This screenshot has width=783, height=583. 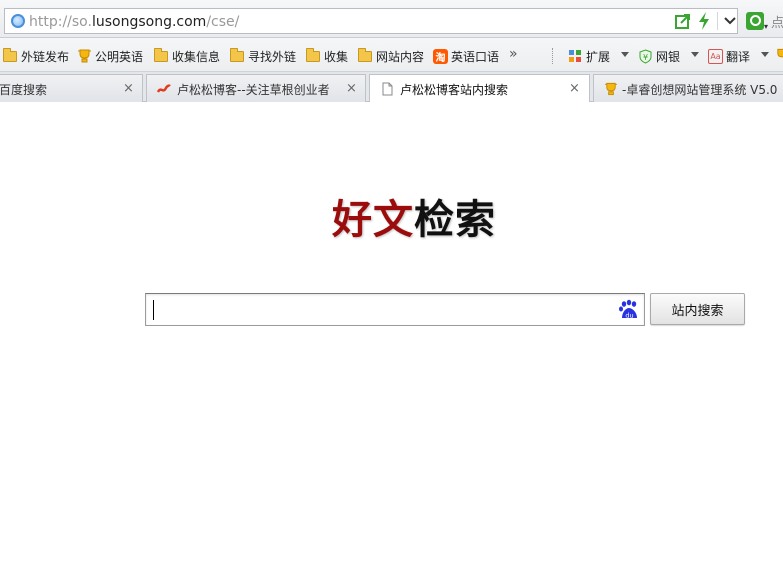 What do you see at coordinates (729, 56) in the screenshot?
I see `extension-item: Aa 翻译` at bounding box center [729, 56].